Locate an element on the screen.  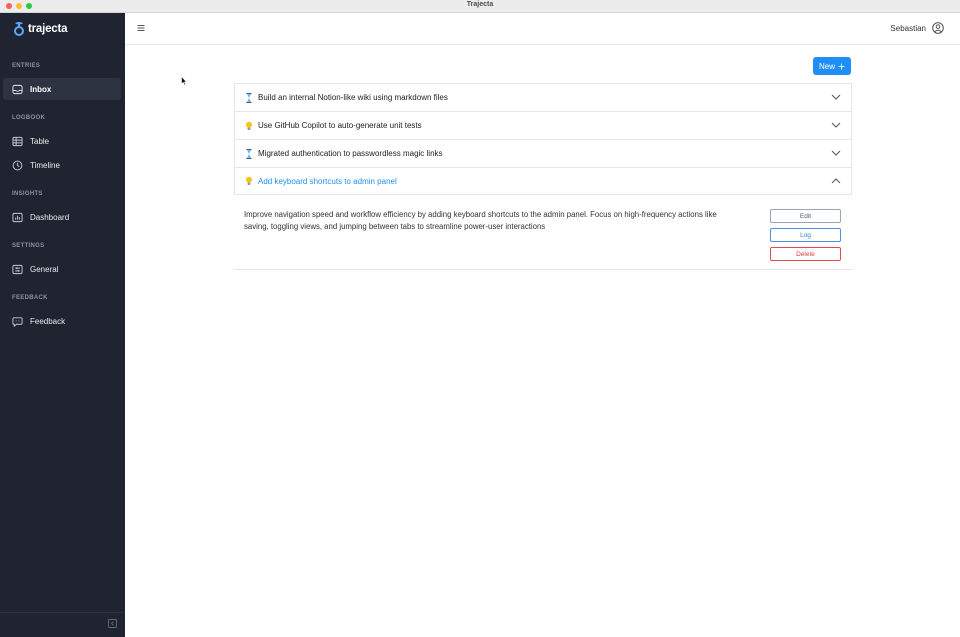
sidebar-item-dashboard: Dashboard is located at coordinates (62, 217).